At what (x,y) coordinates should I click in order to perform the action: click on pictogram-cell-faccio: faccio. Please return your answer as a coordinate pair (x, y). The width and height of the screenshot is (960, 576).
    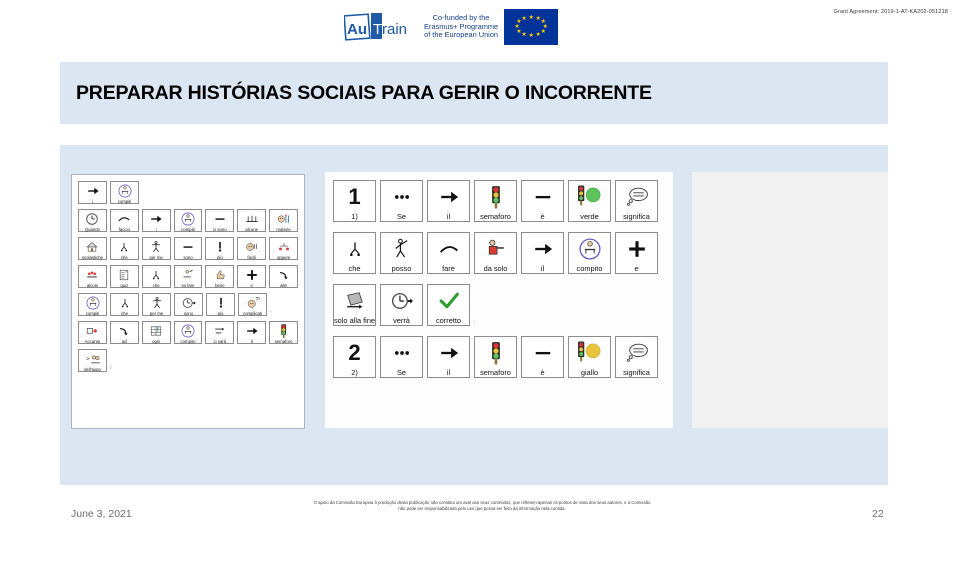
    Looking at the image, I should click on (124, 220).